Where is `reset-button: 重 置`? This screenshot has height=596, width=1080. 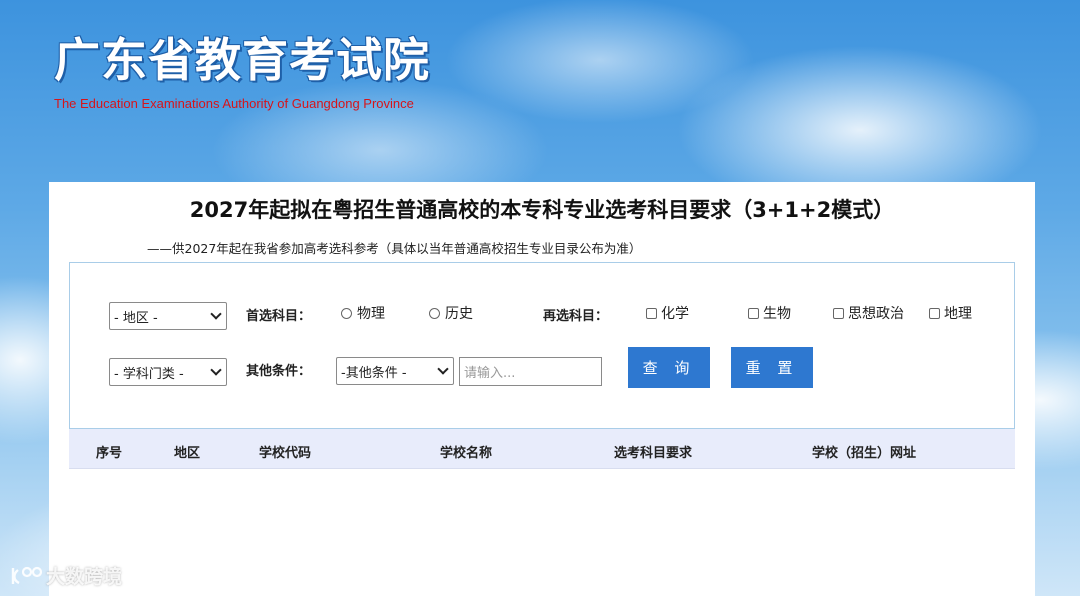
reset-button: 重 置 is located at coordinates (772, 367).